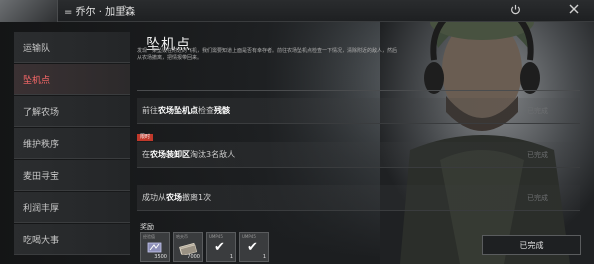 This screenshot has width=594, height=264. I want to click on help-icon: ?, so click(124, 10).